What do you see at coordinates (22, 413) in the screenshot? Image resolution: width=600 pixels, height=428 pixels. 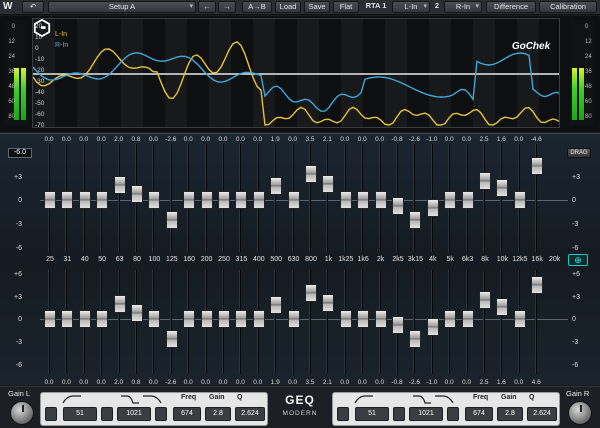 I see `gain-l-knob` at bounding box center [22, 413].